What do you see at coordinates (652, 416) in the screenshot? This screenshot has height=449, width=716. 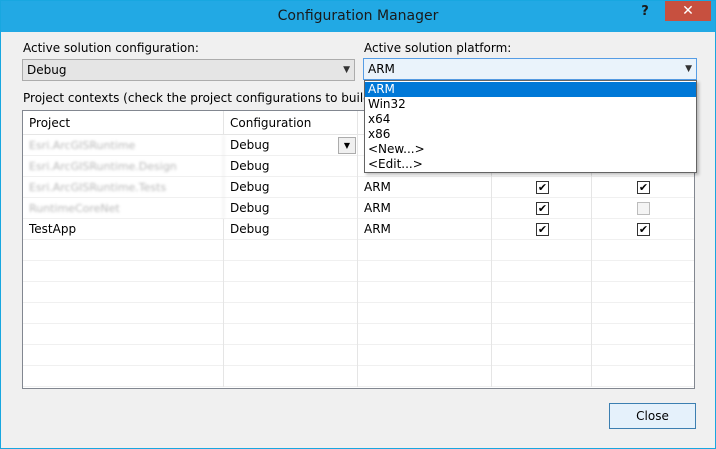 I see `close-button: Close` at bounding box center [652, 416].